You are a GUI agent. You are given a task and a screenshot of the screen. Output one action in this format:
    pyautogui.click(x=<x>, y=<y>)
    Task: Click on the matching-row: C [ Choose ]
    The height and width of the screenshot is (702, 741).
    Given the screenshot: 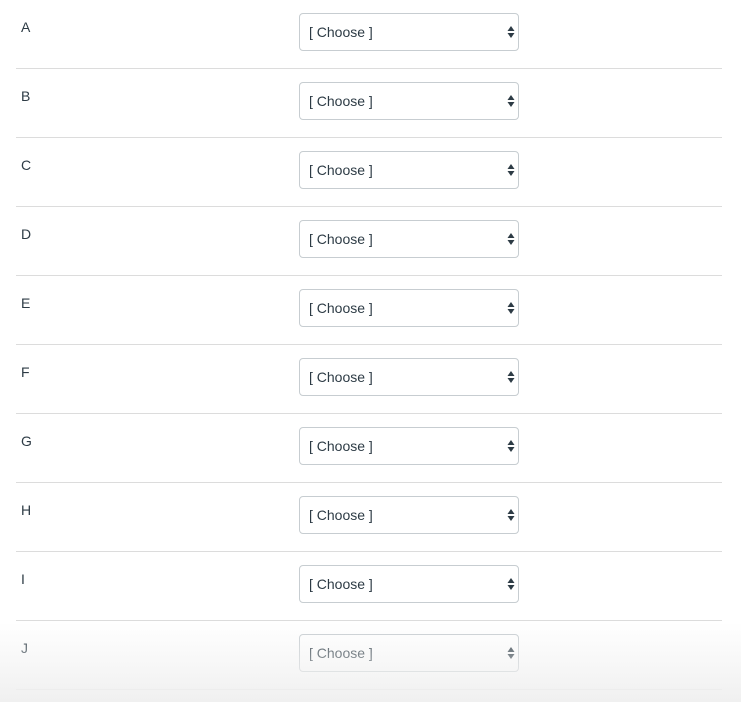 What is the action you would take?
    pyautogui.click(x=369, y=172)
    